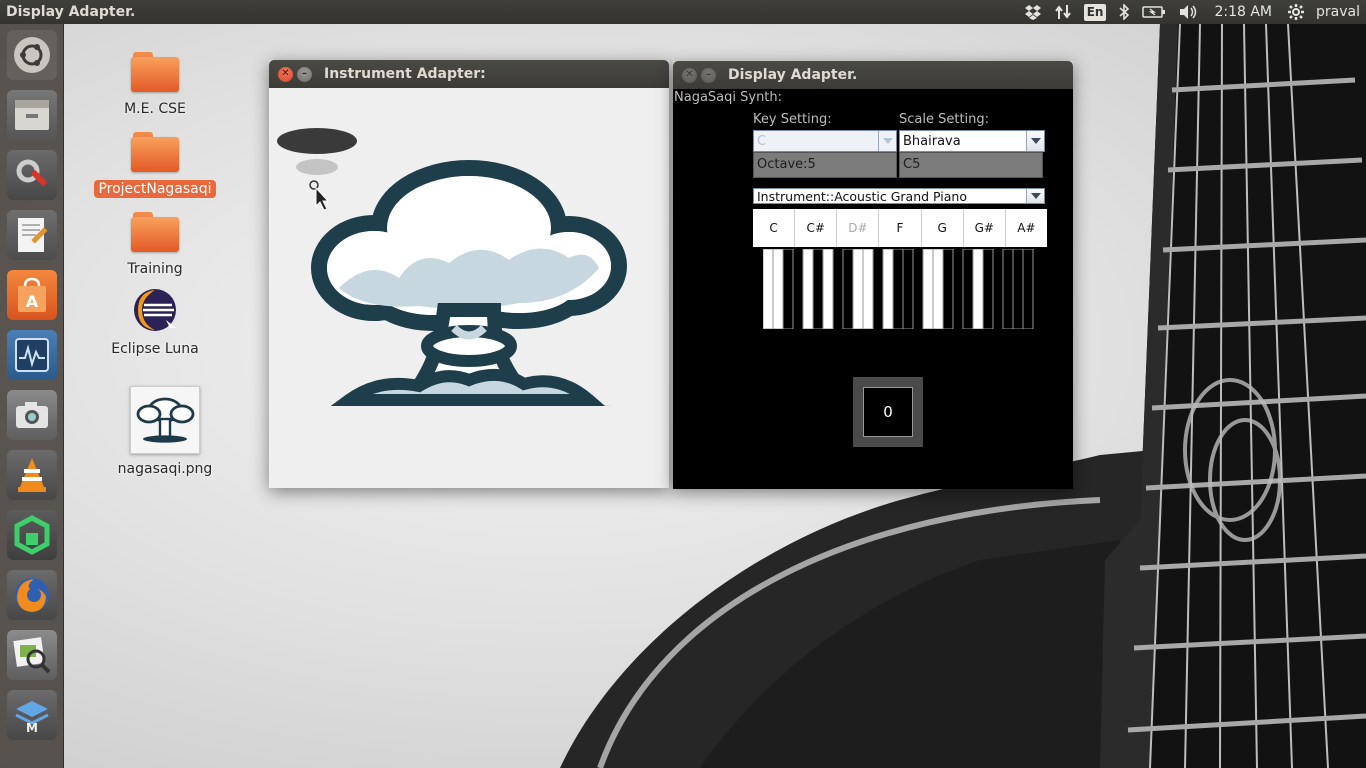  What do you see at coordinates (32, 235) in the screenshot?
I see `text-editor-icon` at bounding box center [32, 235].